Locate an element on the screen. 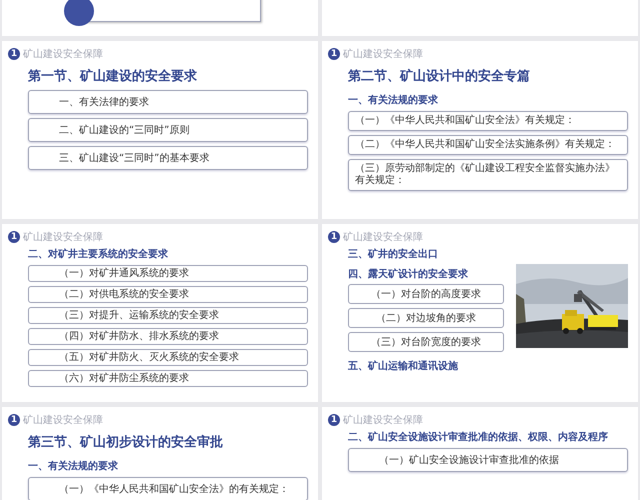  section-badge is located at coordinates (79, 13).